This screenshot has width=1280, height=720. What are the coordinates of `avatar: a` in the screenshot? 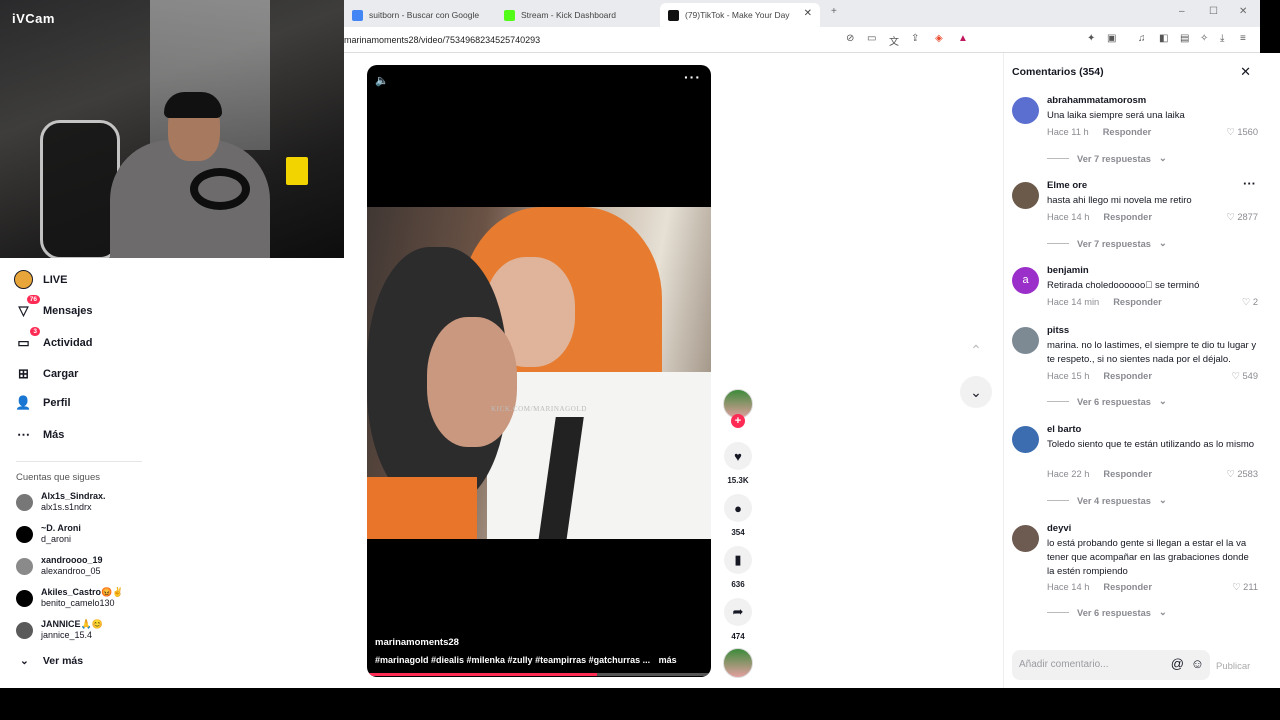 It's located at (1025, 280).